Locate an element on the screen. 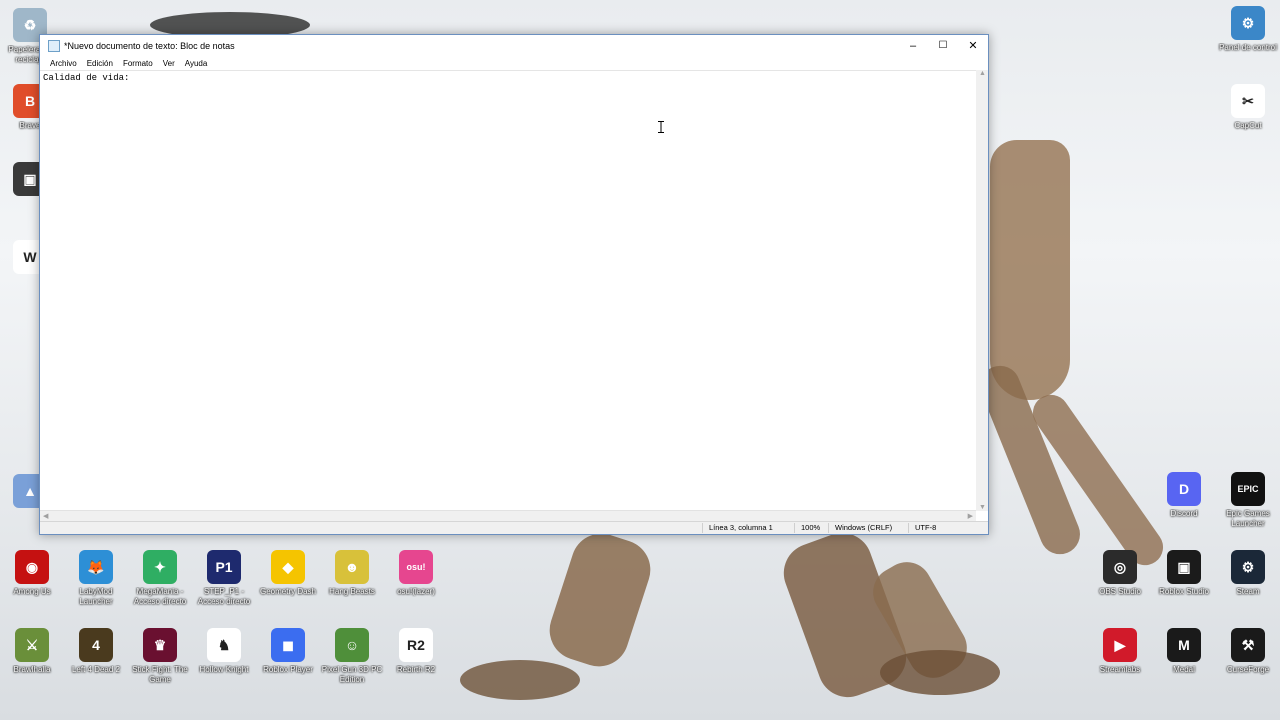 The image size is (1280, 720). scroll-left-icon: ◀ is located at coordinates (45, 516).